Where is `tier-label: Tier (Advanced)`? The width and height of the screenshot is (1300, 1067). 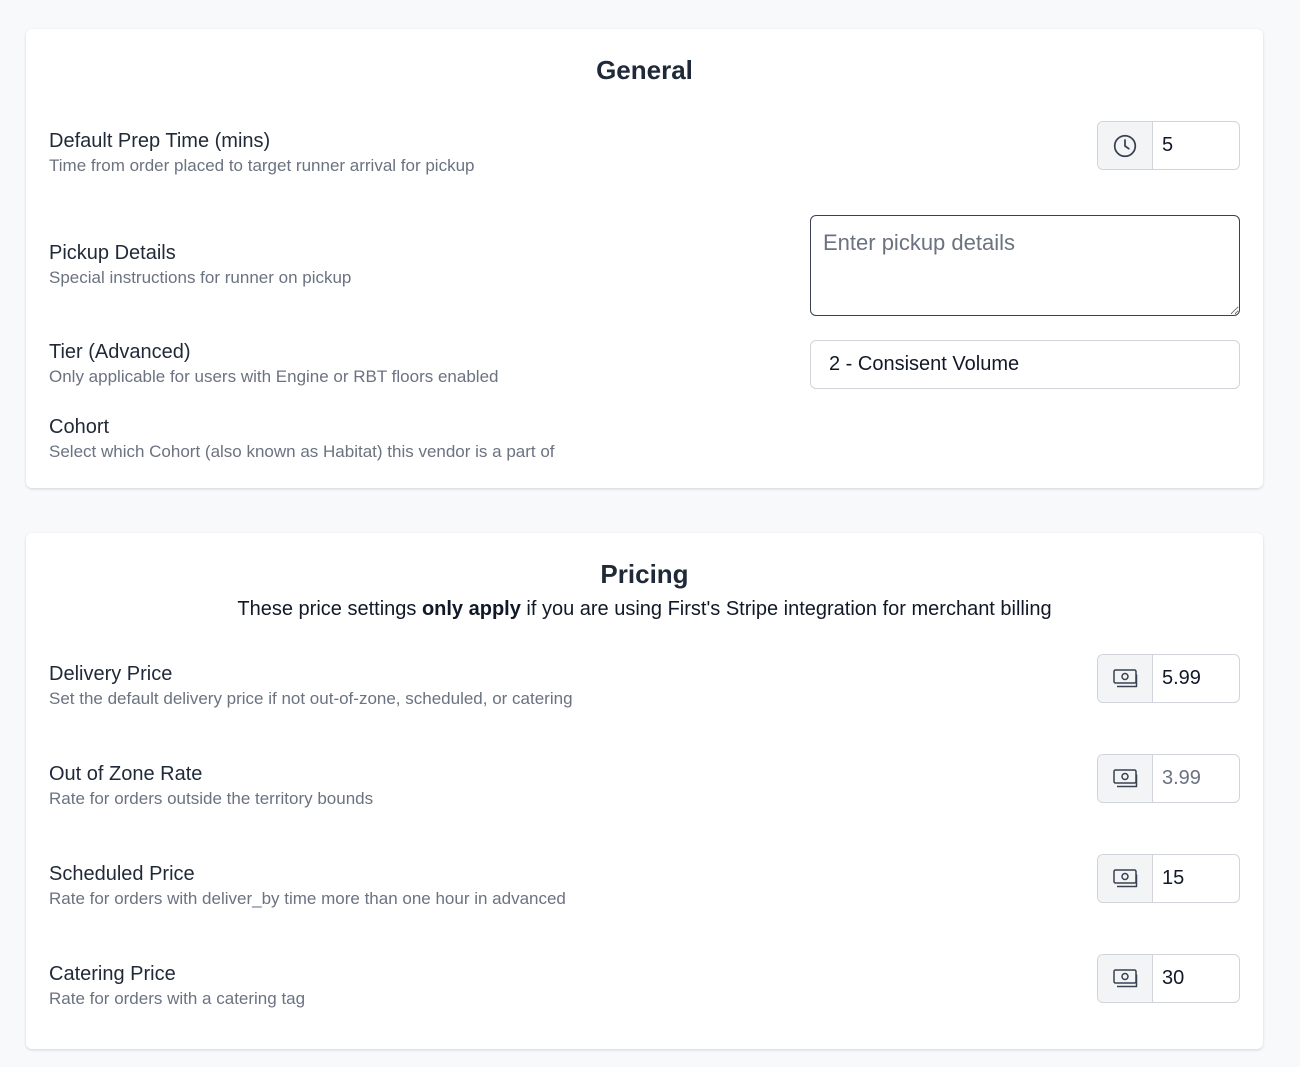 tier-label: Tier (Advanced) is located at coordinates (120, 352).